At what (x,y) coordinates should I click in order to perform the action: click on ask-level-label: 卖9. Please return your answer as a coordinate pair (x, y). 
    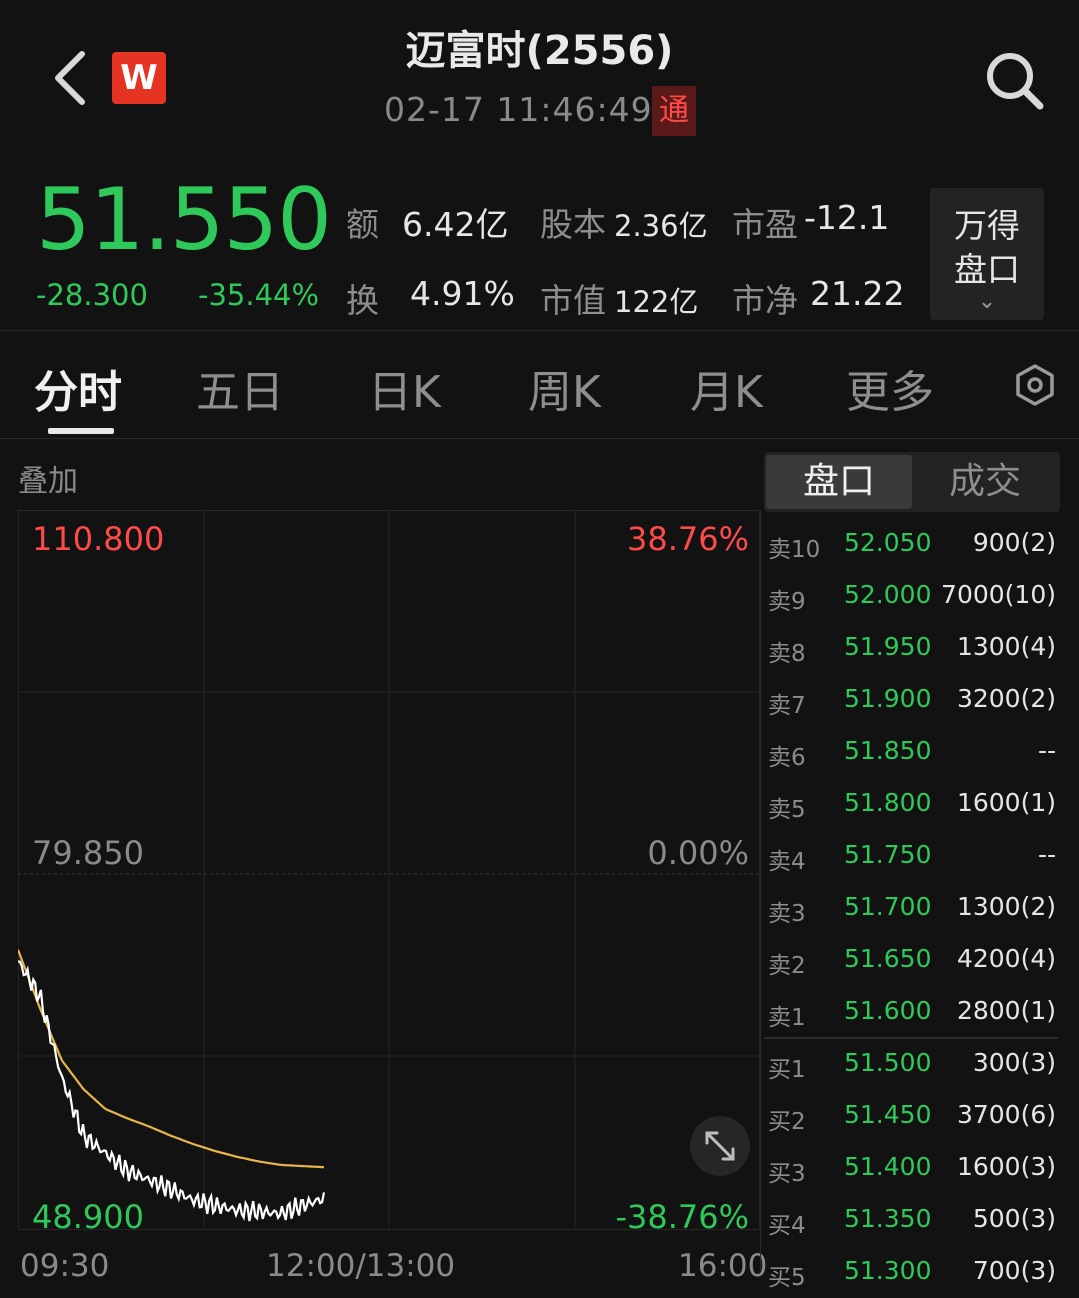
    Looking at the image, I should click on (787, 602).